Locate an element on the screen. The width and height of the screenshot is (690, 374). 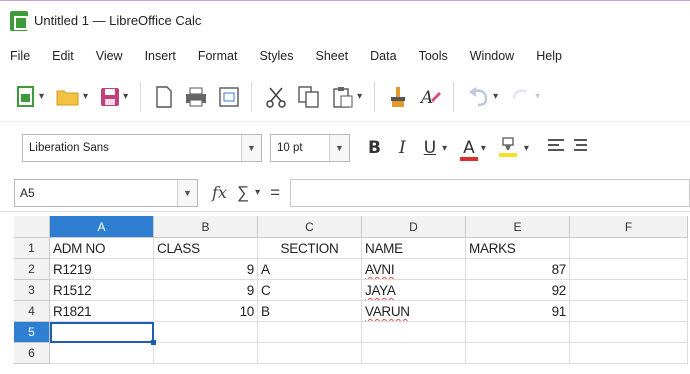
row-header: 2 is located at coordinates (32, 269).